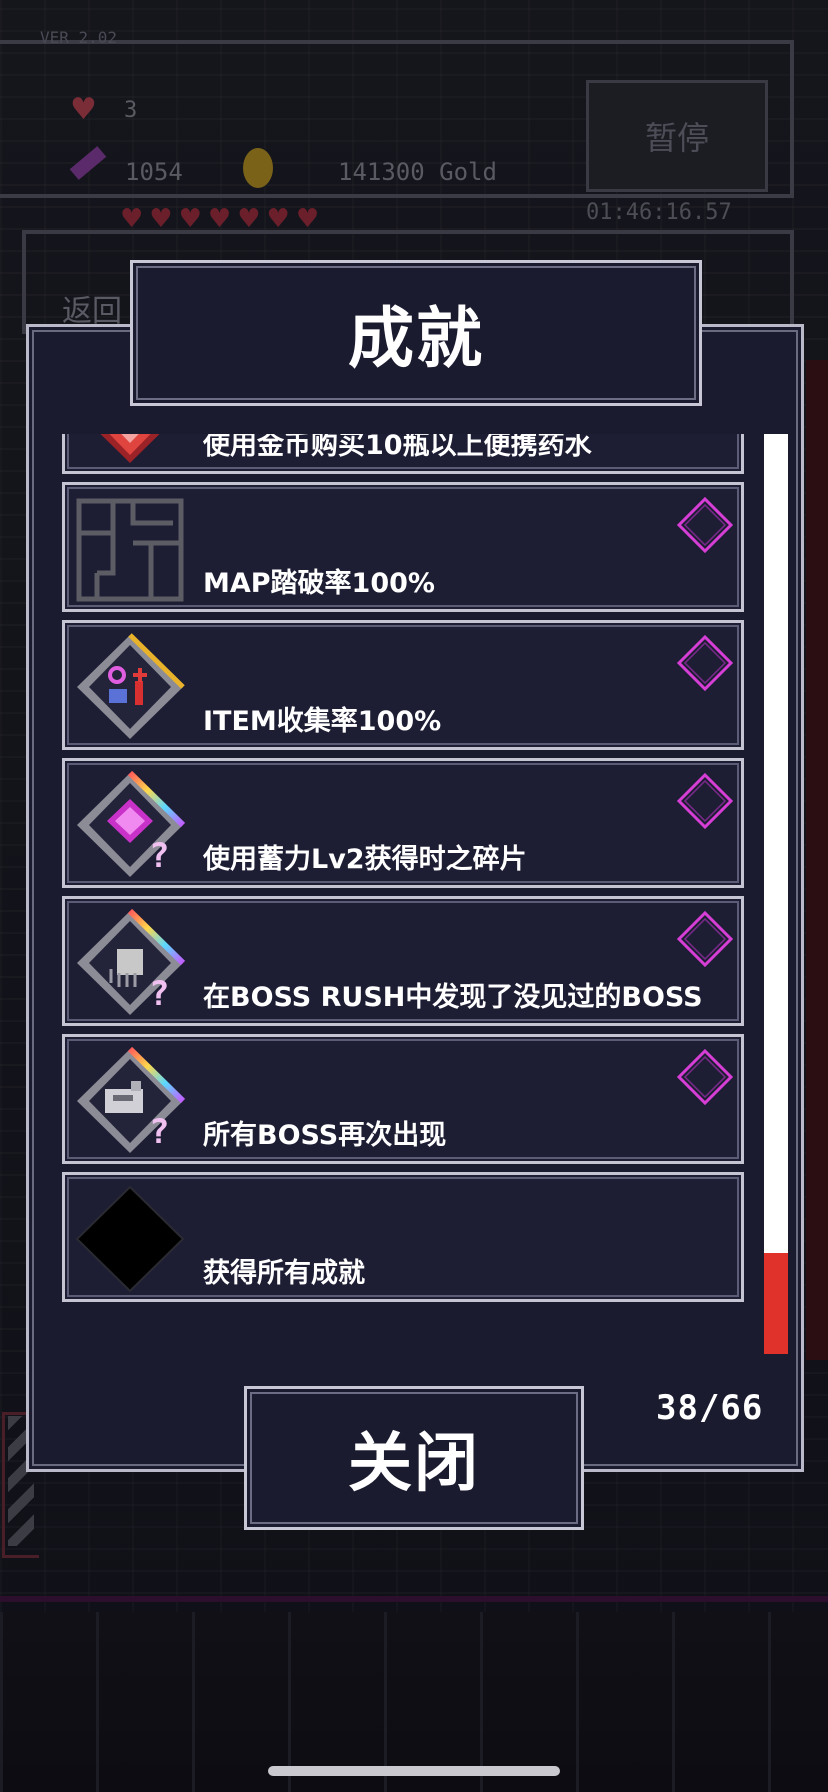  What do you see at coordinates (677, 136) in the screenshot?
I see `pause-button: 暂停` at bounding box center [677, 136].